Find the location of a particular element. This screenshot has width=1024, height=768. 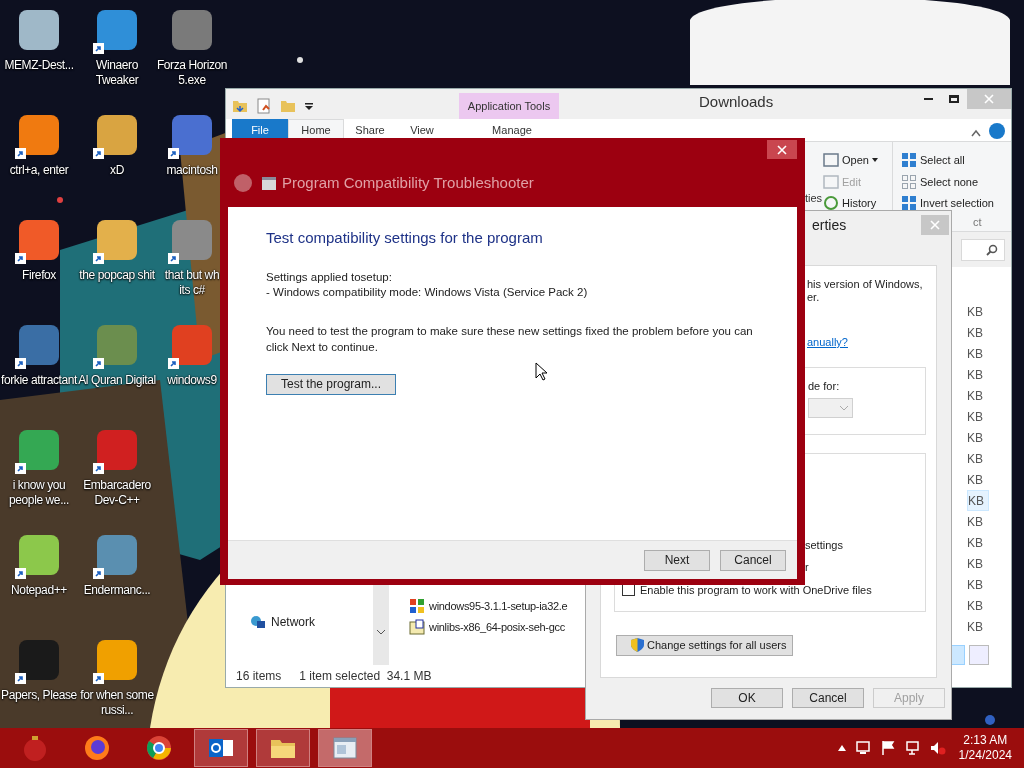

globe-icon is located at coordinates (258, 622).